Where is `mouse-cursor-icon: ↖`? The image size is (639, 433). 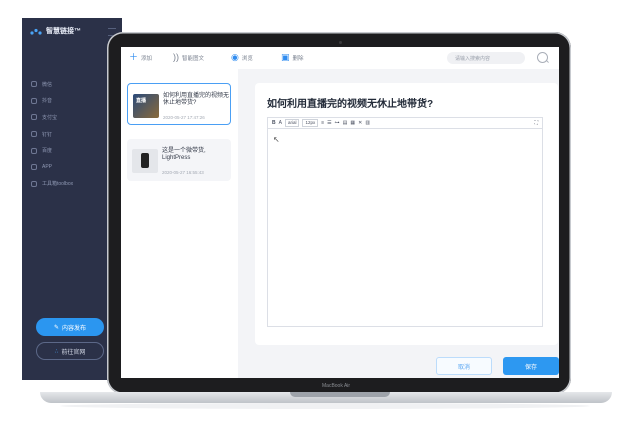
mouse-cursor-icon: ↖ is located at coordinates (276, 139).